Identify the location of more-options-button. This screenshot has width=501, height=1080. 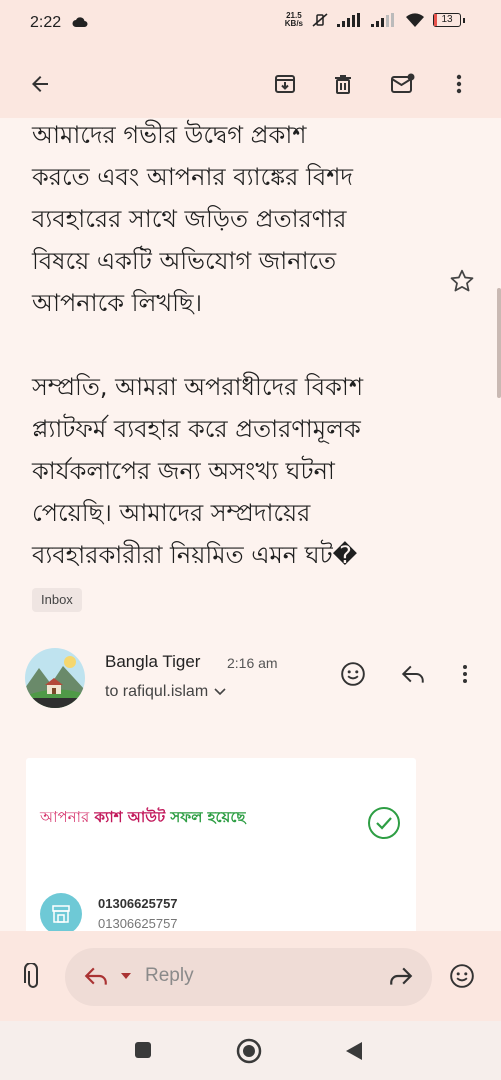
(459, 84).